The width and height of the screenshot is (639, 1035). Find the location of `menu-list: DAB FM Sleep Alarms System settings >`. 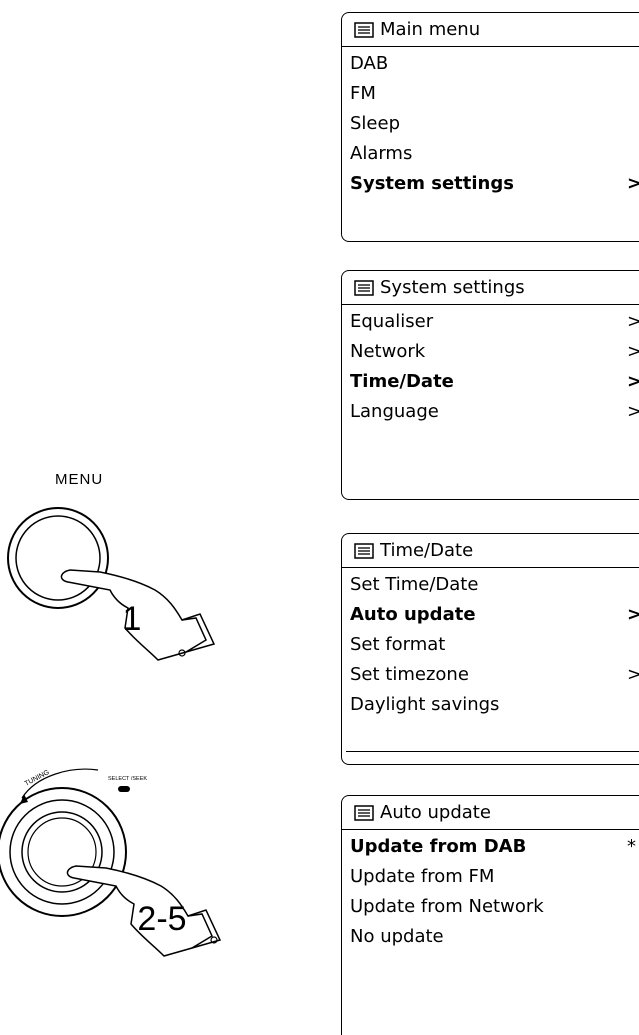

menu-list: DAB FM Sleep Alarms System settings > is located at coordinates (490, 123).